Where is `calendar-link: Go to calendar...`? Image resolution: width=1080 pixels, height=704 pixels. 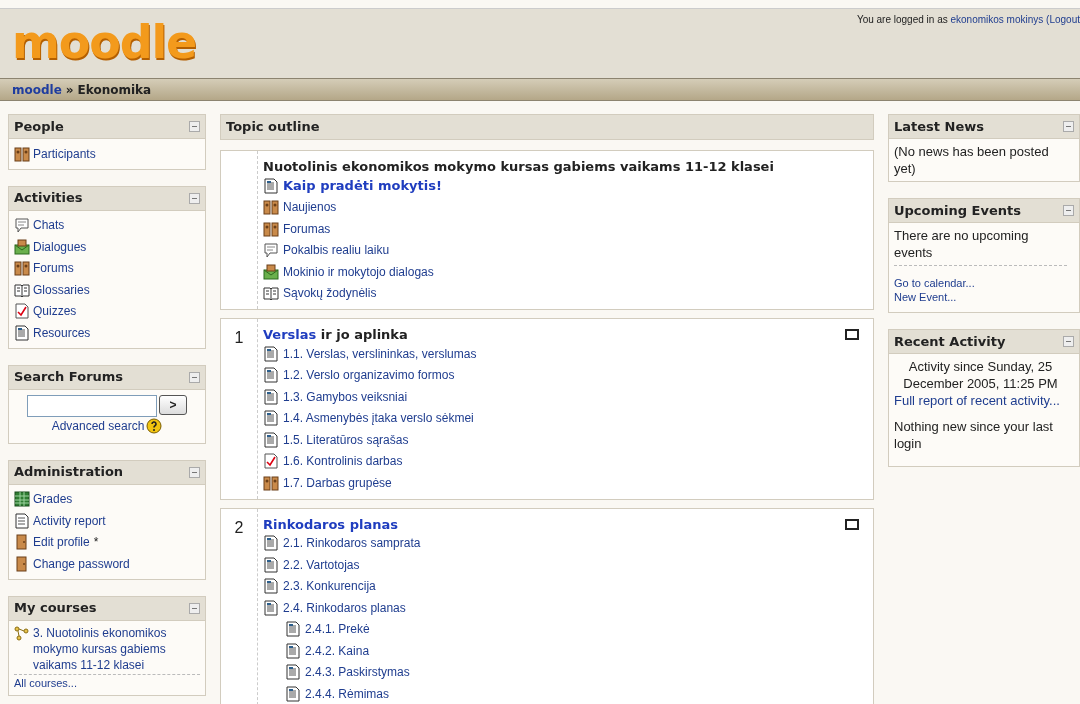 calendar-link: Go to calendar... is located at coordinates (980, 283).